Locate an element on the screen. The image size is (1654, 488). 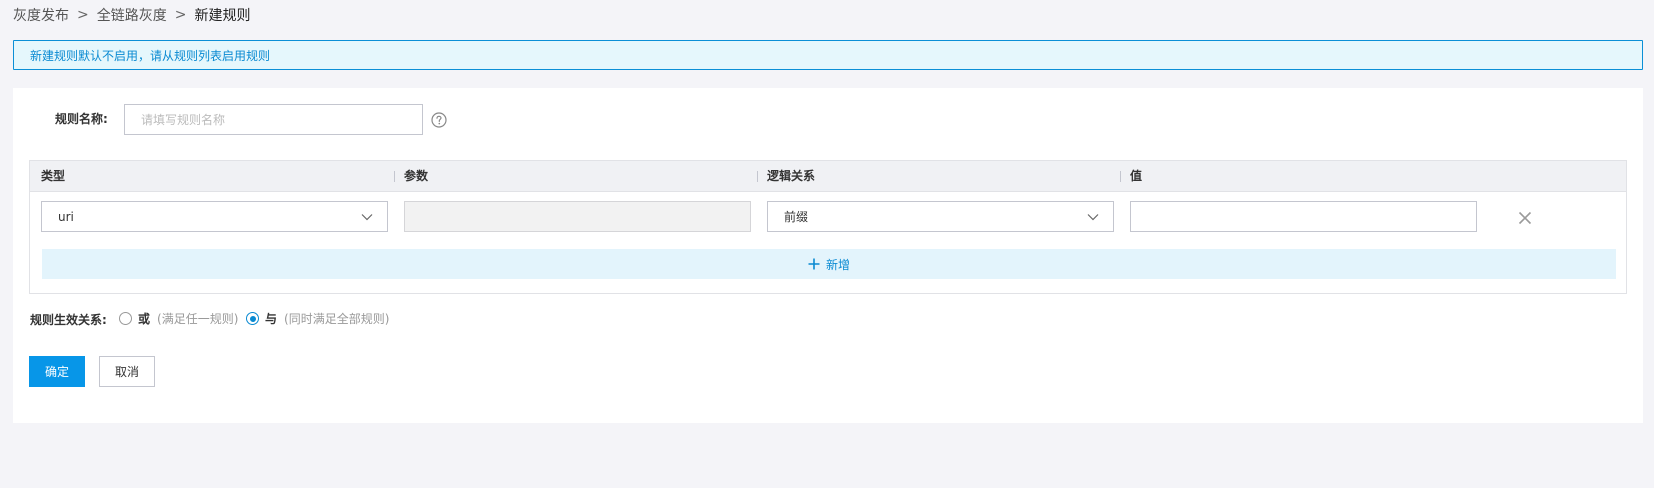
param-input is located at coordinates (577, 216).